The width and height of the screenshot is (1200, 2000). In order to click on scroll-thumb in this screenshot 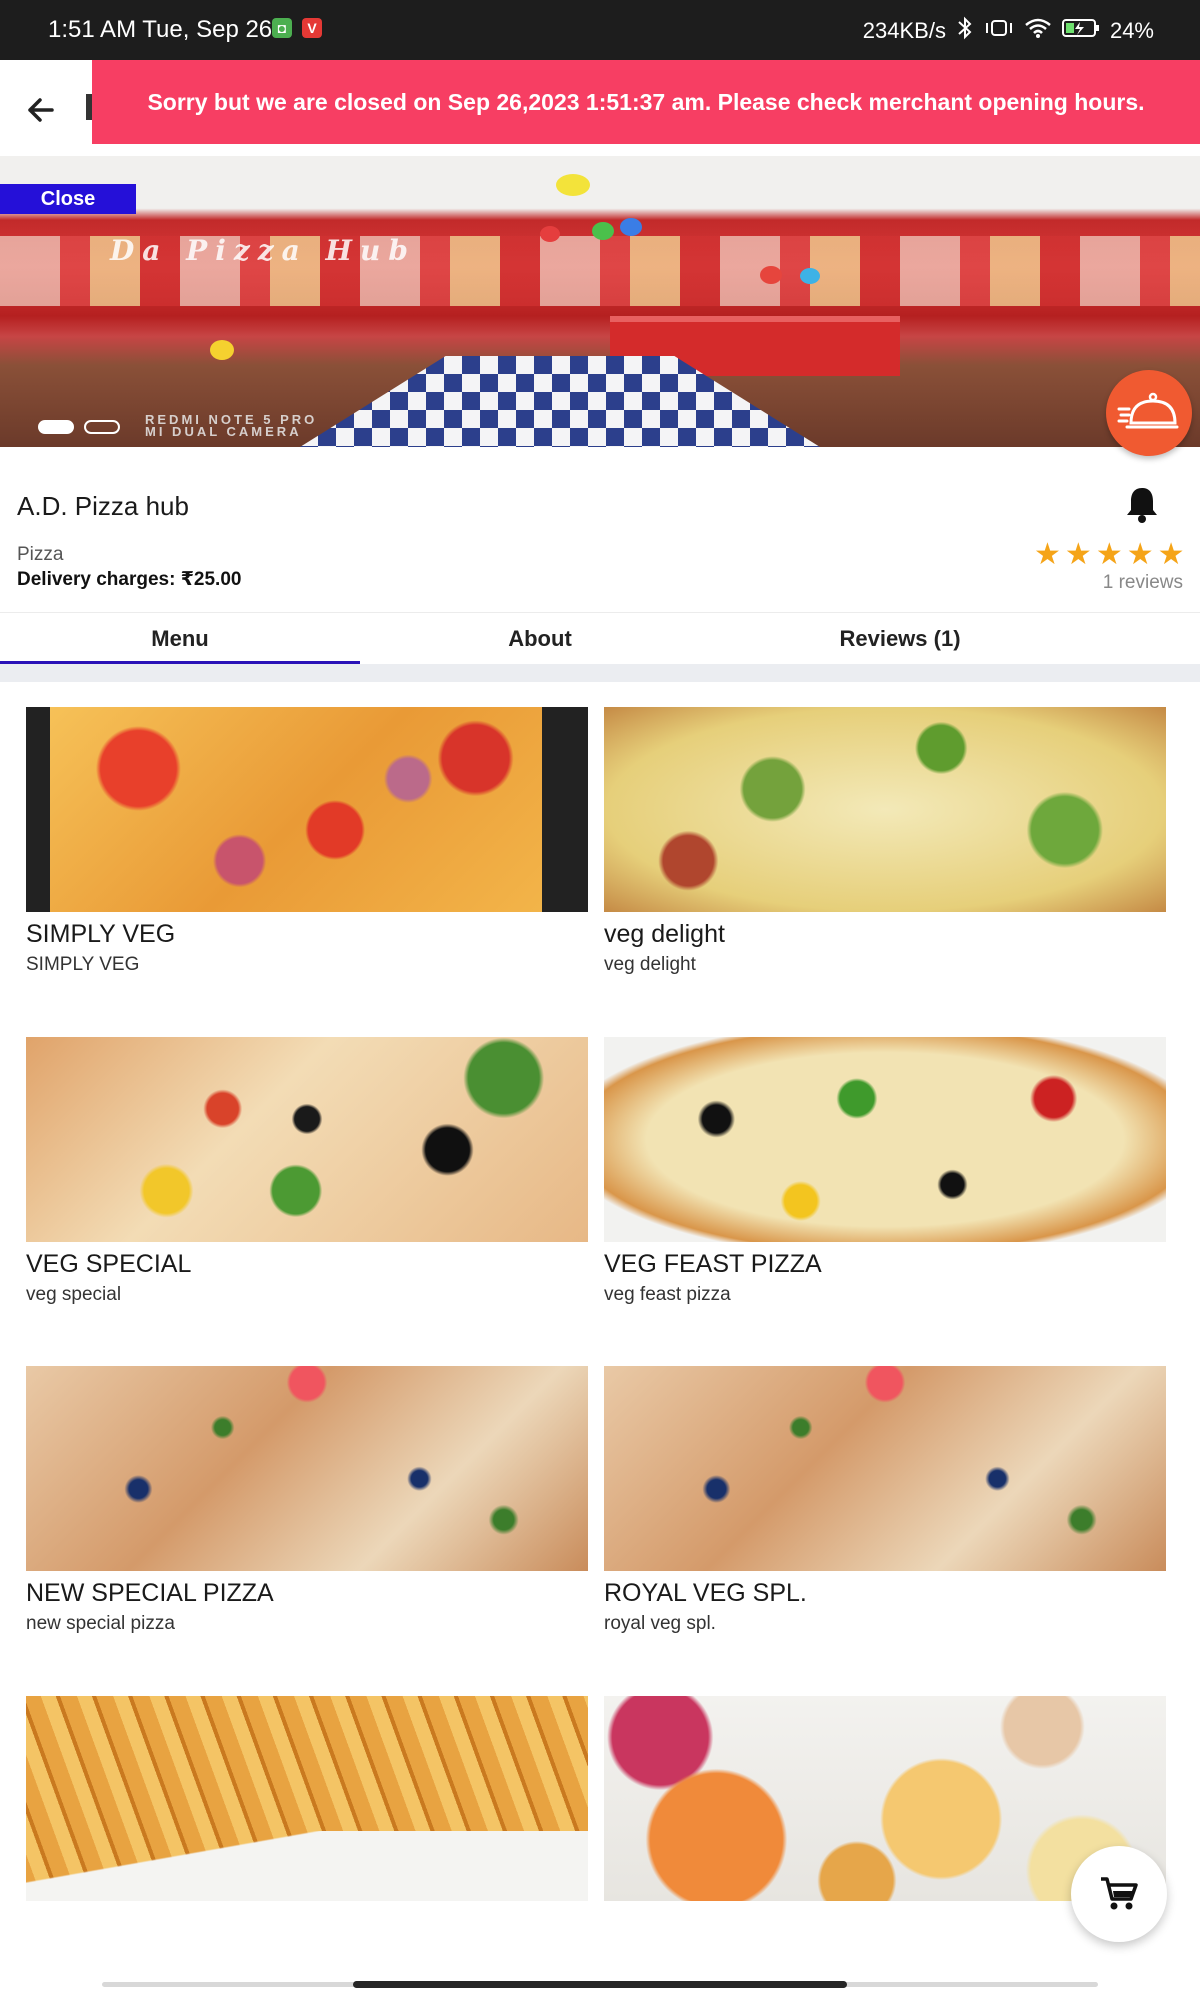, I will do `click(600, 1984)`.